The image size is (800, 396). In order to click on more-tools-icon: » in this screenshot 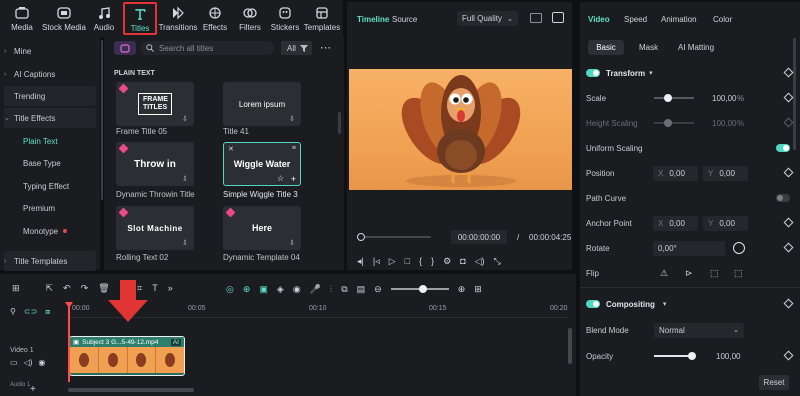, I will do `click(170, 288)`.